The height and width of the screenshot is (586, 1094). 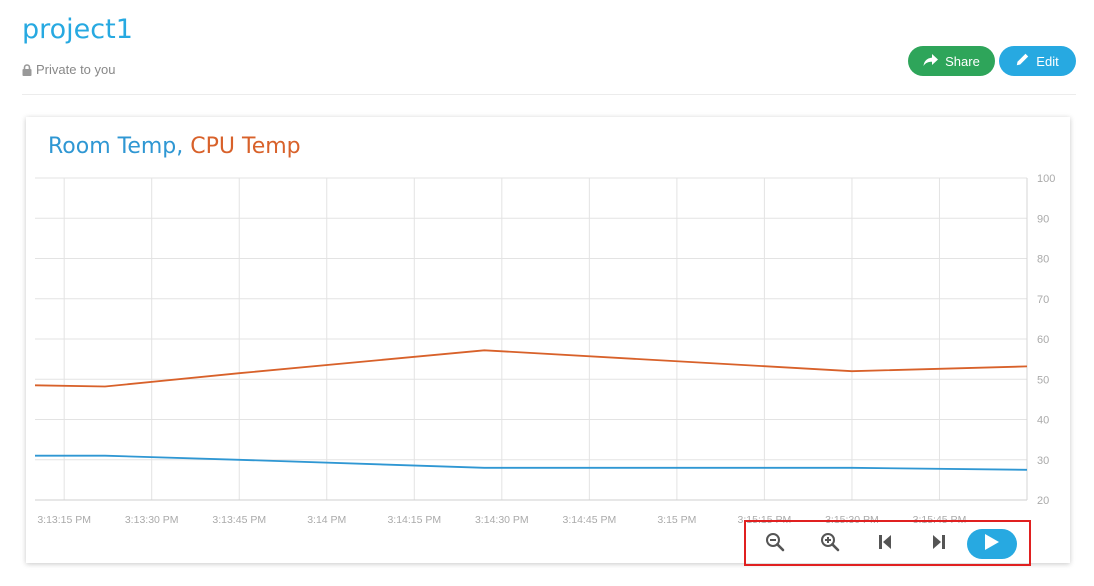 What do you see at coordinates (962, 61) in the screenshot?
I see `share-button-label: Share` at bounding box center [962, 61].